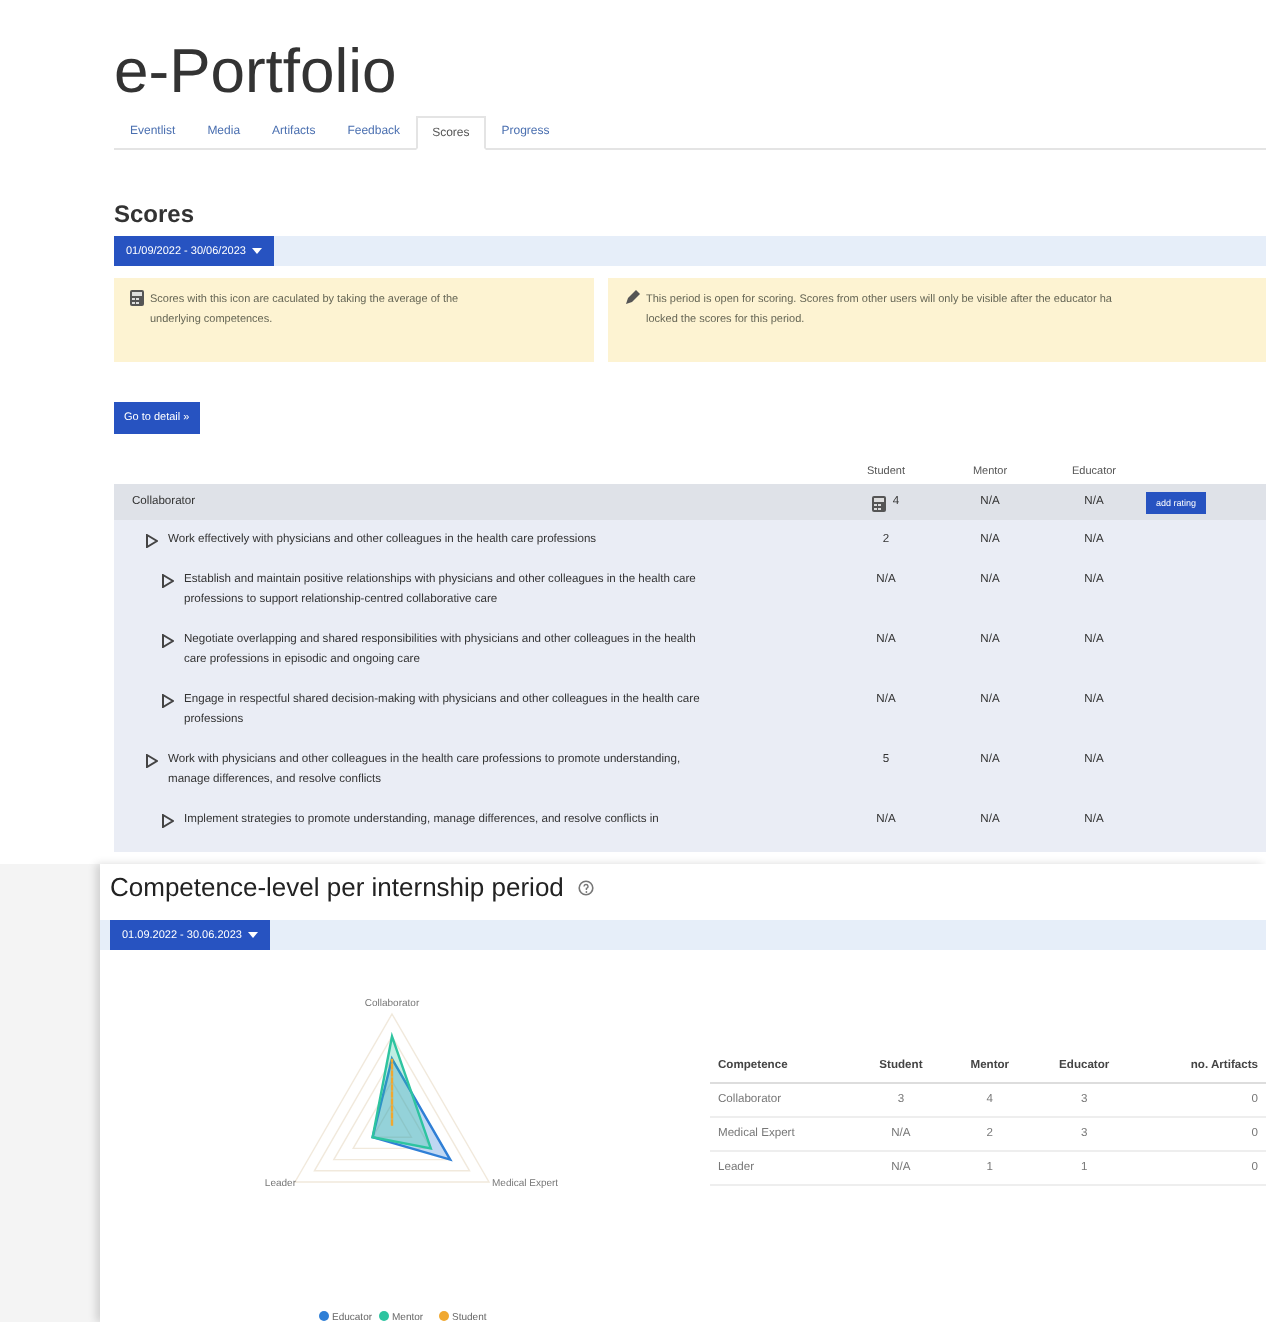 This screenshot has width=1266, height=1322. I want to click on section-heading: Competence-level per internship period, so click(337, 887).